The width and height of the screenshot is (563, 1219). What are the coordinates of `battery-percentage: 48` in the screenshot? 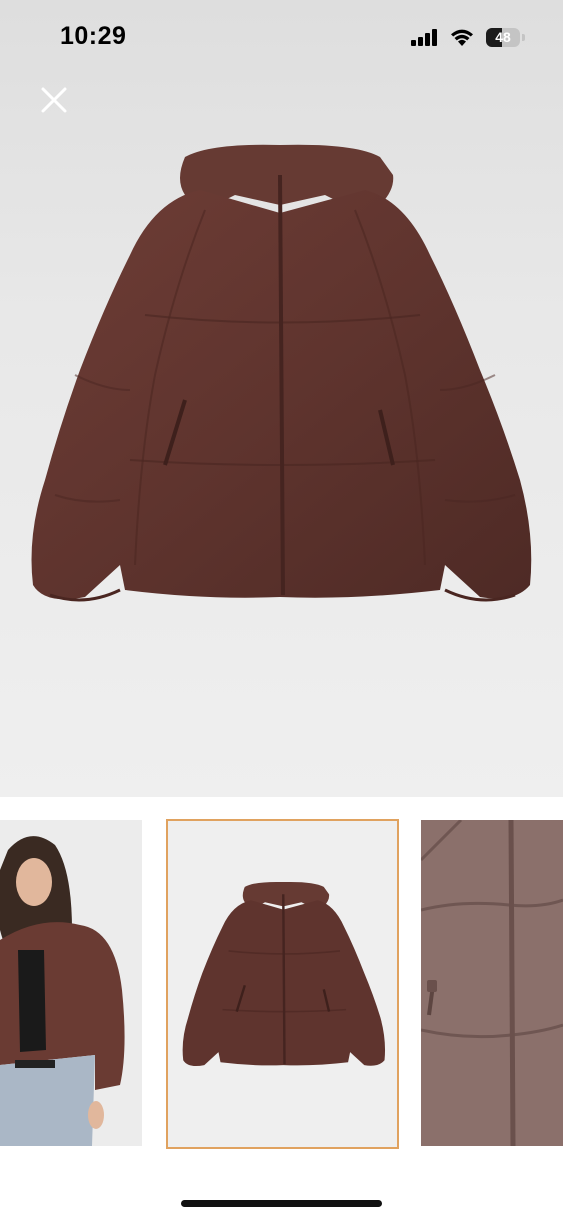 It's located at (503, 37).